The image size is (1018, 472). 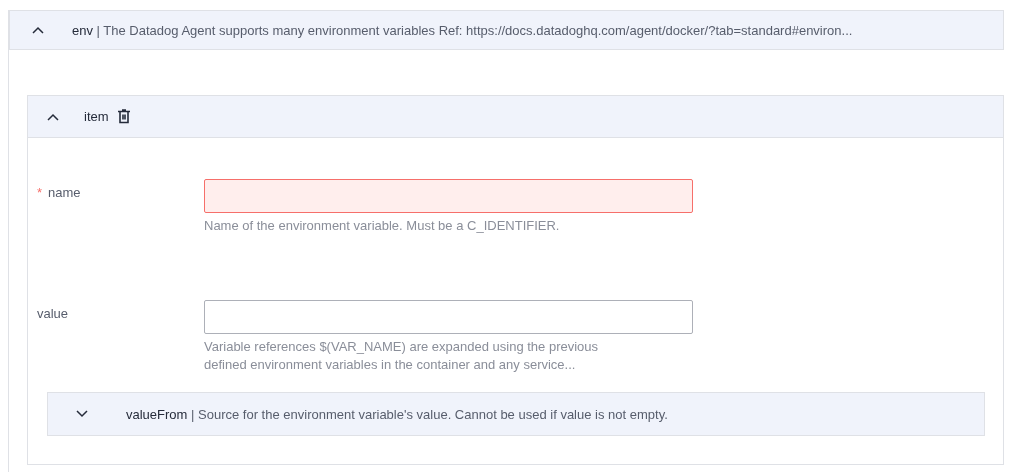 I want to click on chevron-down-icon, so click(x=82, y=414).